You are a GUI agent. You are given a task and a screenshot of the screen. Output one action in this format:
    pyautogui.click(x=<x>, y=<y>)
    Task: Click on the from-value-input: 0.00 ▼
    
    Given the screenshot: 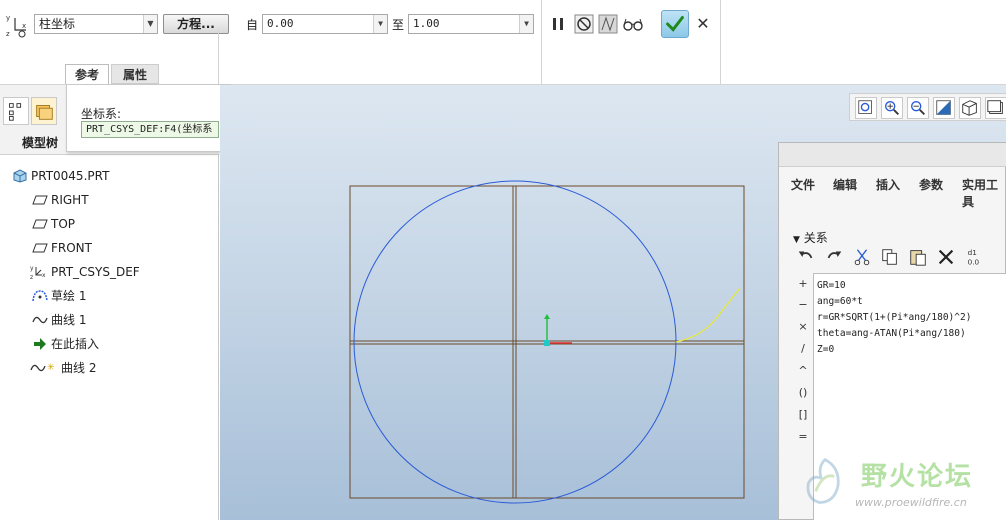 What is the action you would take?
    pyautogui.click(x=325, y=24)
    